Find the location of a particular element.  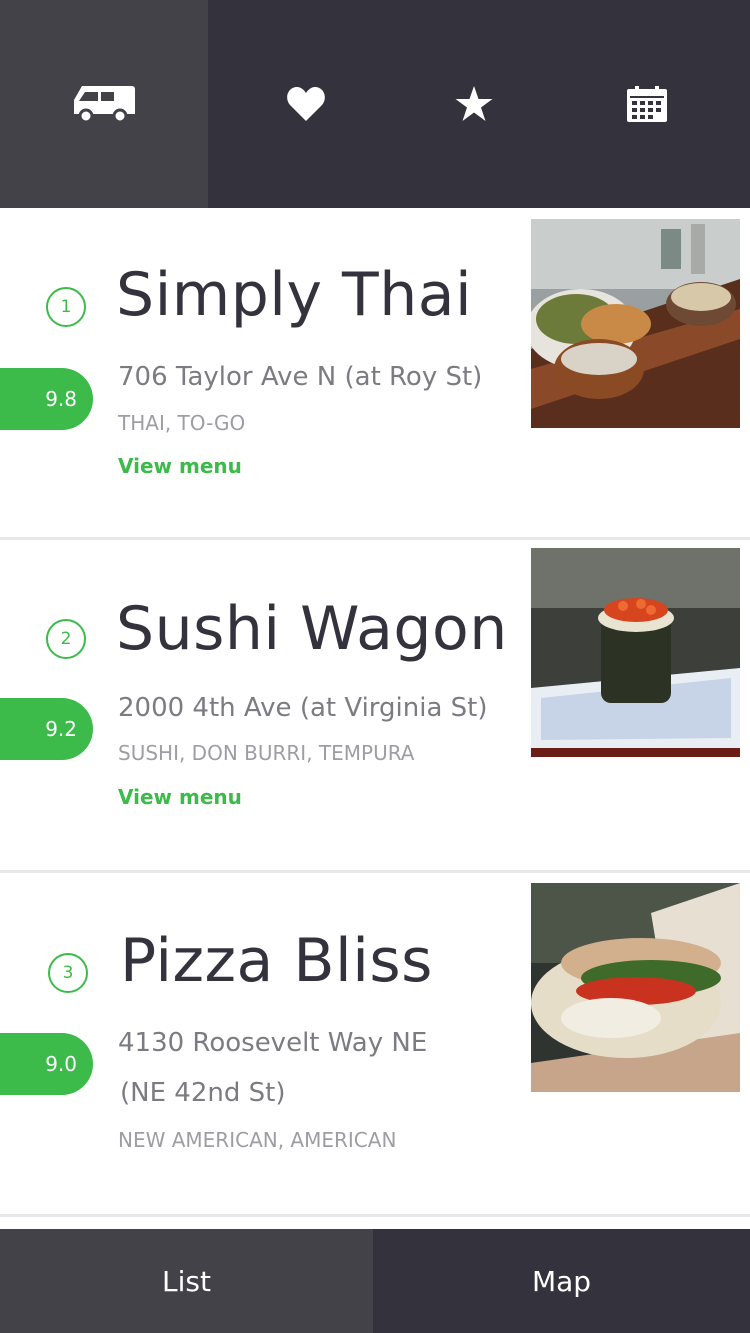

score-badge: 9.8 is located at coordinates (46, 399).